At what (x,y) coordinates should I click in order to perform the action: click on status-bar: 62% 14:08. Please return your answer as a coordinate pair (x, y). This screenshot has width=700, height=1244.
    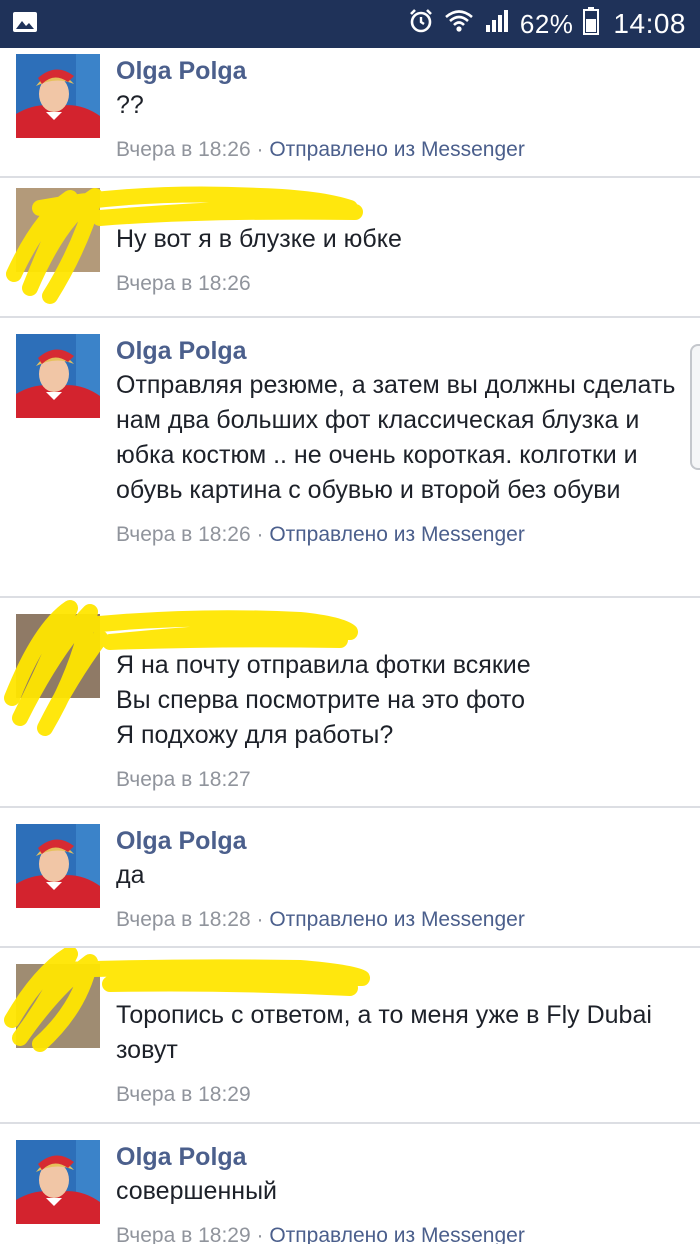
    Looking at the image, I should click on (350, 24).